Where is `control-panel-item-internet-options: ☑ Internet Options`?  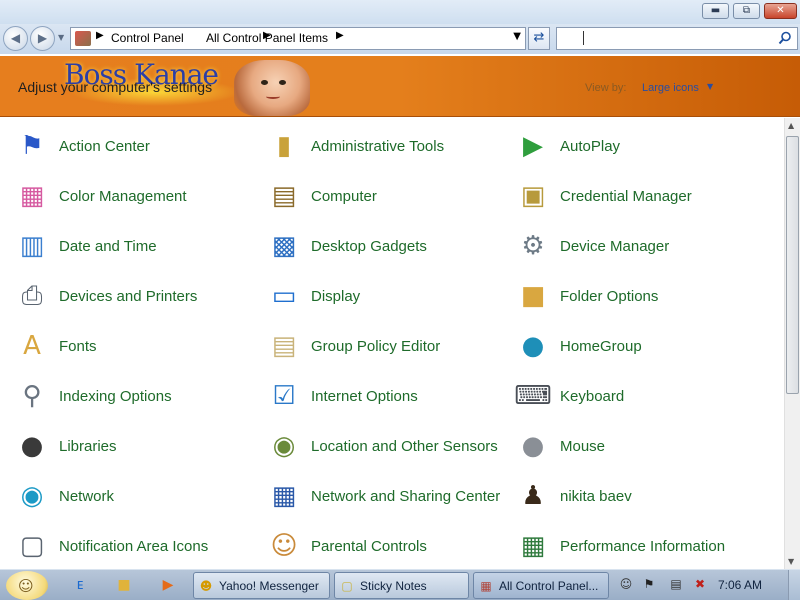
control-panel-item-internet-options: ☑ Internet Options is located at coordinates (387, 396).